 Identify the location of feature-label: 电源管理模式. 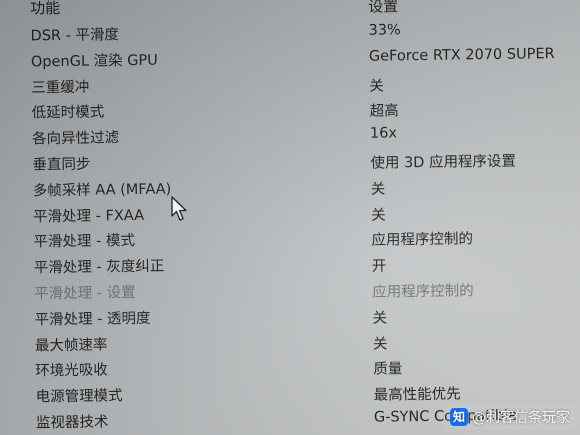
(79, 397).